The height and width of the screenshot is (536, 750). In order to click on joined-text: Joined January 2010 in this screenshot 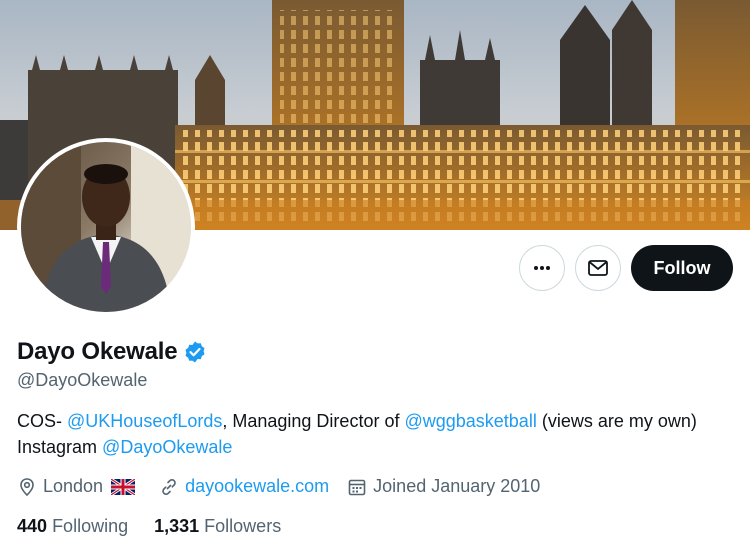, I will do `click(457, 486)`.